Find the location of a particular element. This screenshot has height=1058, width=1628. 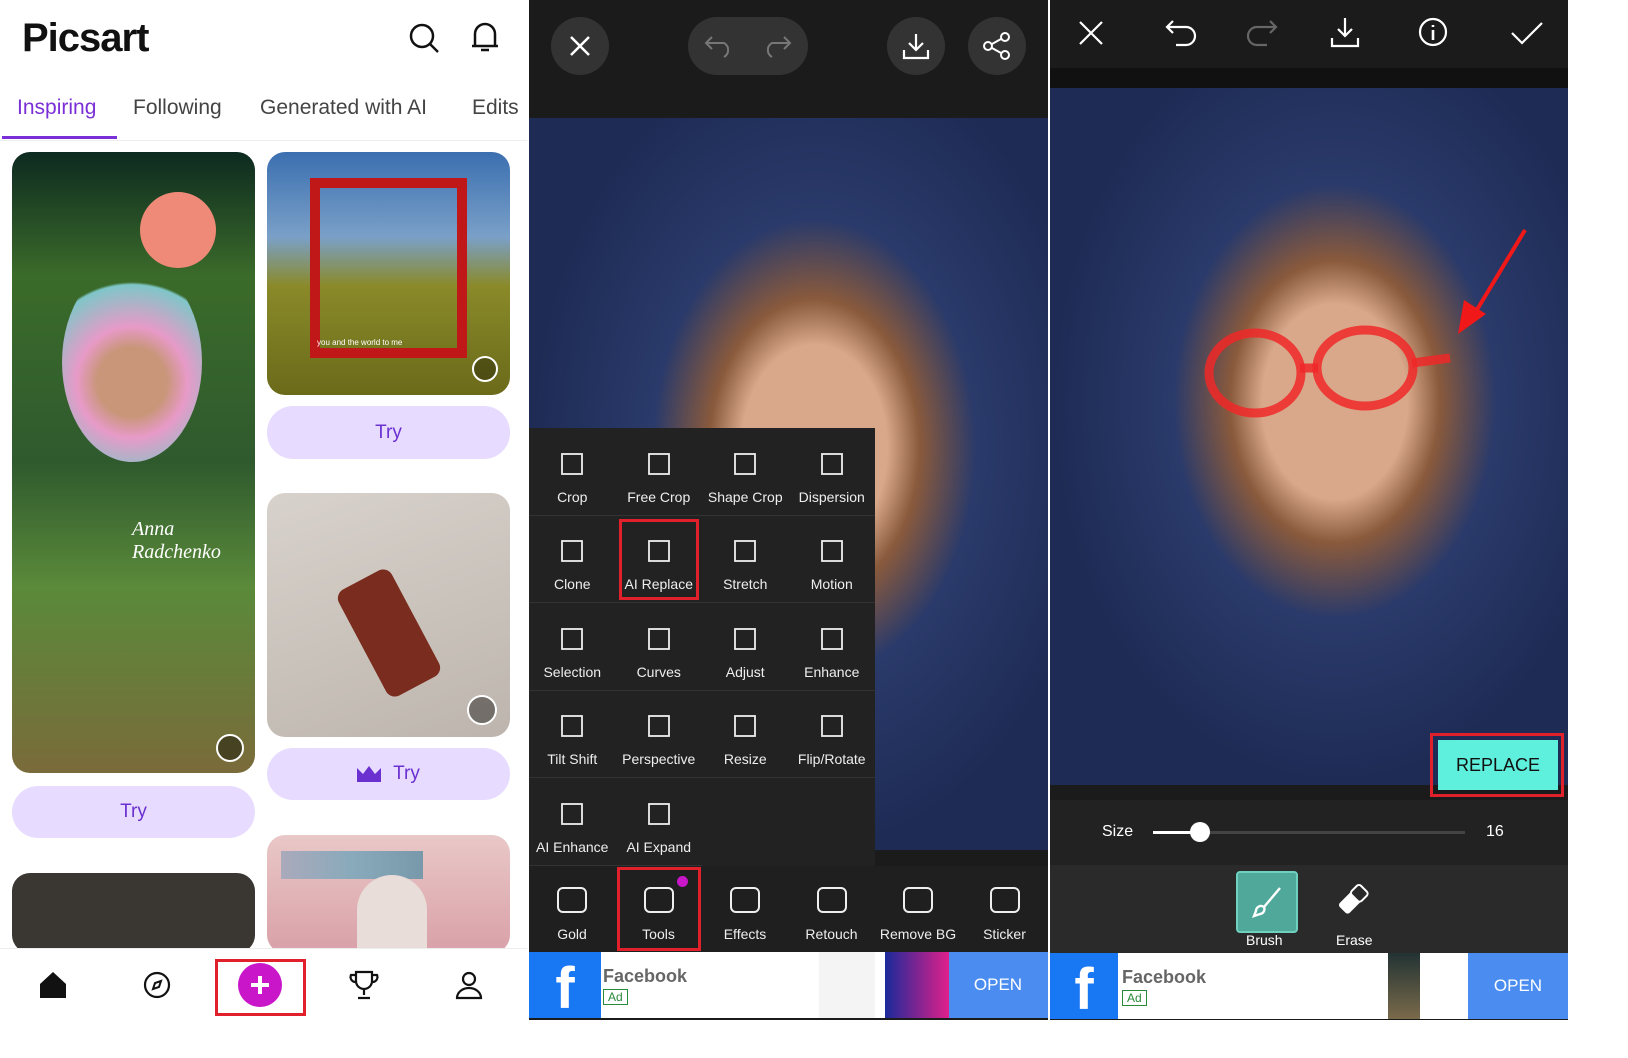

slider-knob is located at coordinates (1199, 832).